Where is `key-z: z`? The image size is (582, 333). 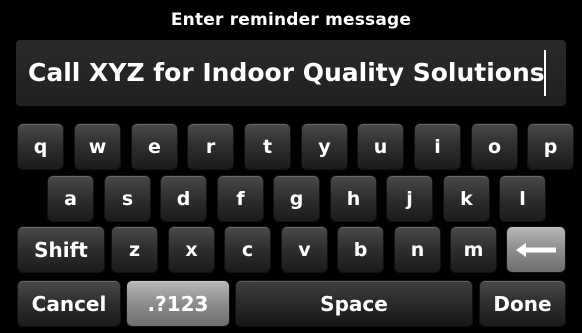
key-z: z is located at coordinates (134, 249).